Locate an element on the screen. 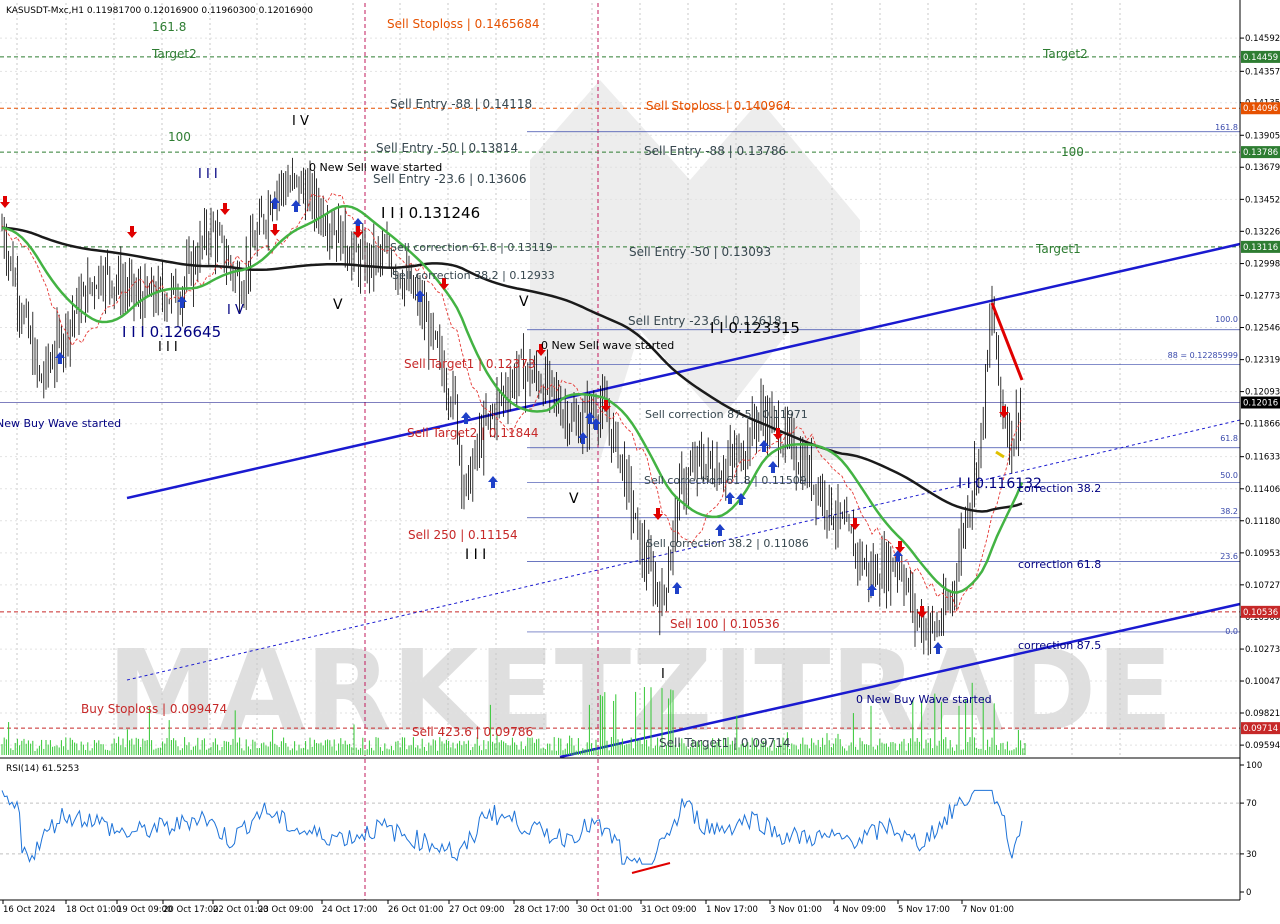  price-tick-label: 0.12773 is located at coordinates (1262, 296).